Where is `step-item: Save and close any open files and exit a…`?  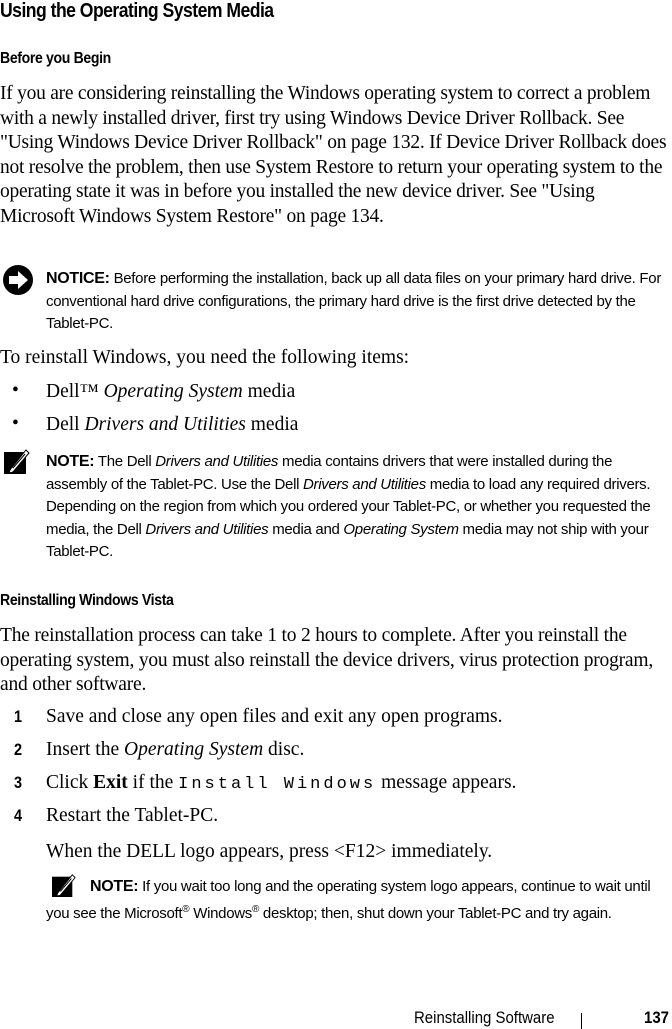
step-item: Save and close any open files and exit a… is located at coordinates (274, 716).